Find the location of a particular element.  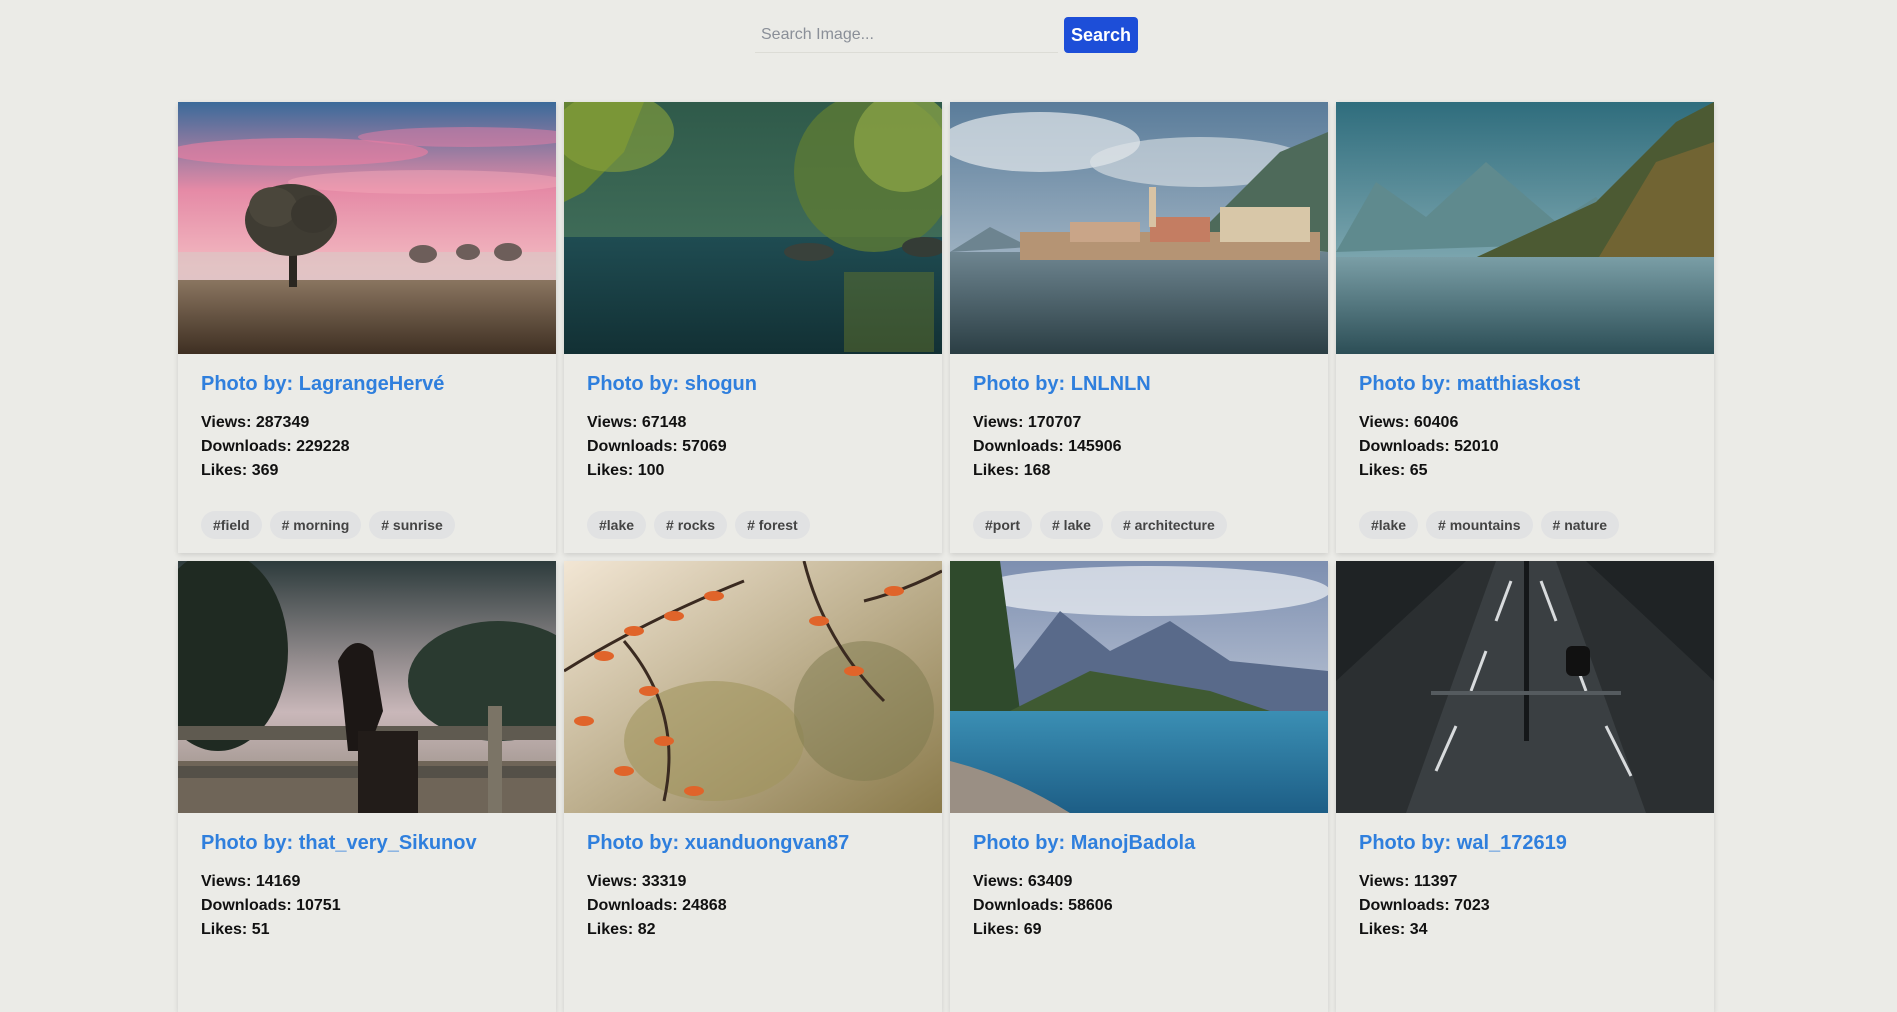

likes-count: Likes: 82 is located at coordinates (621, 929).